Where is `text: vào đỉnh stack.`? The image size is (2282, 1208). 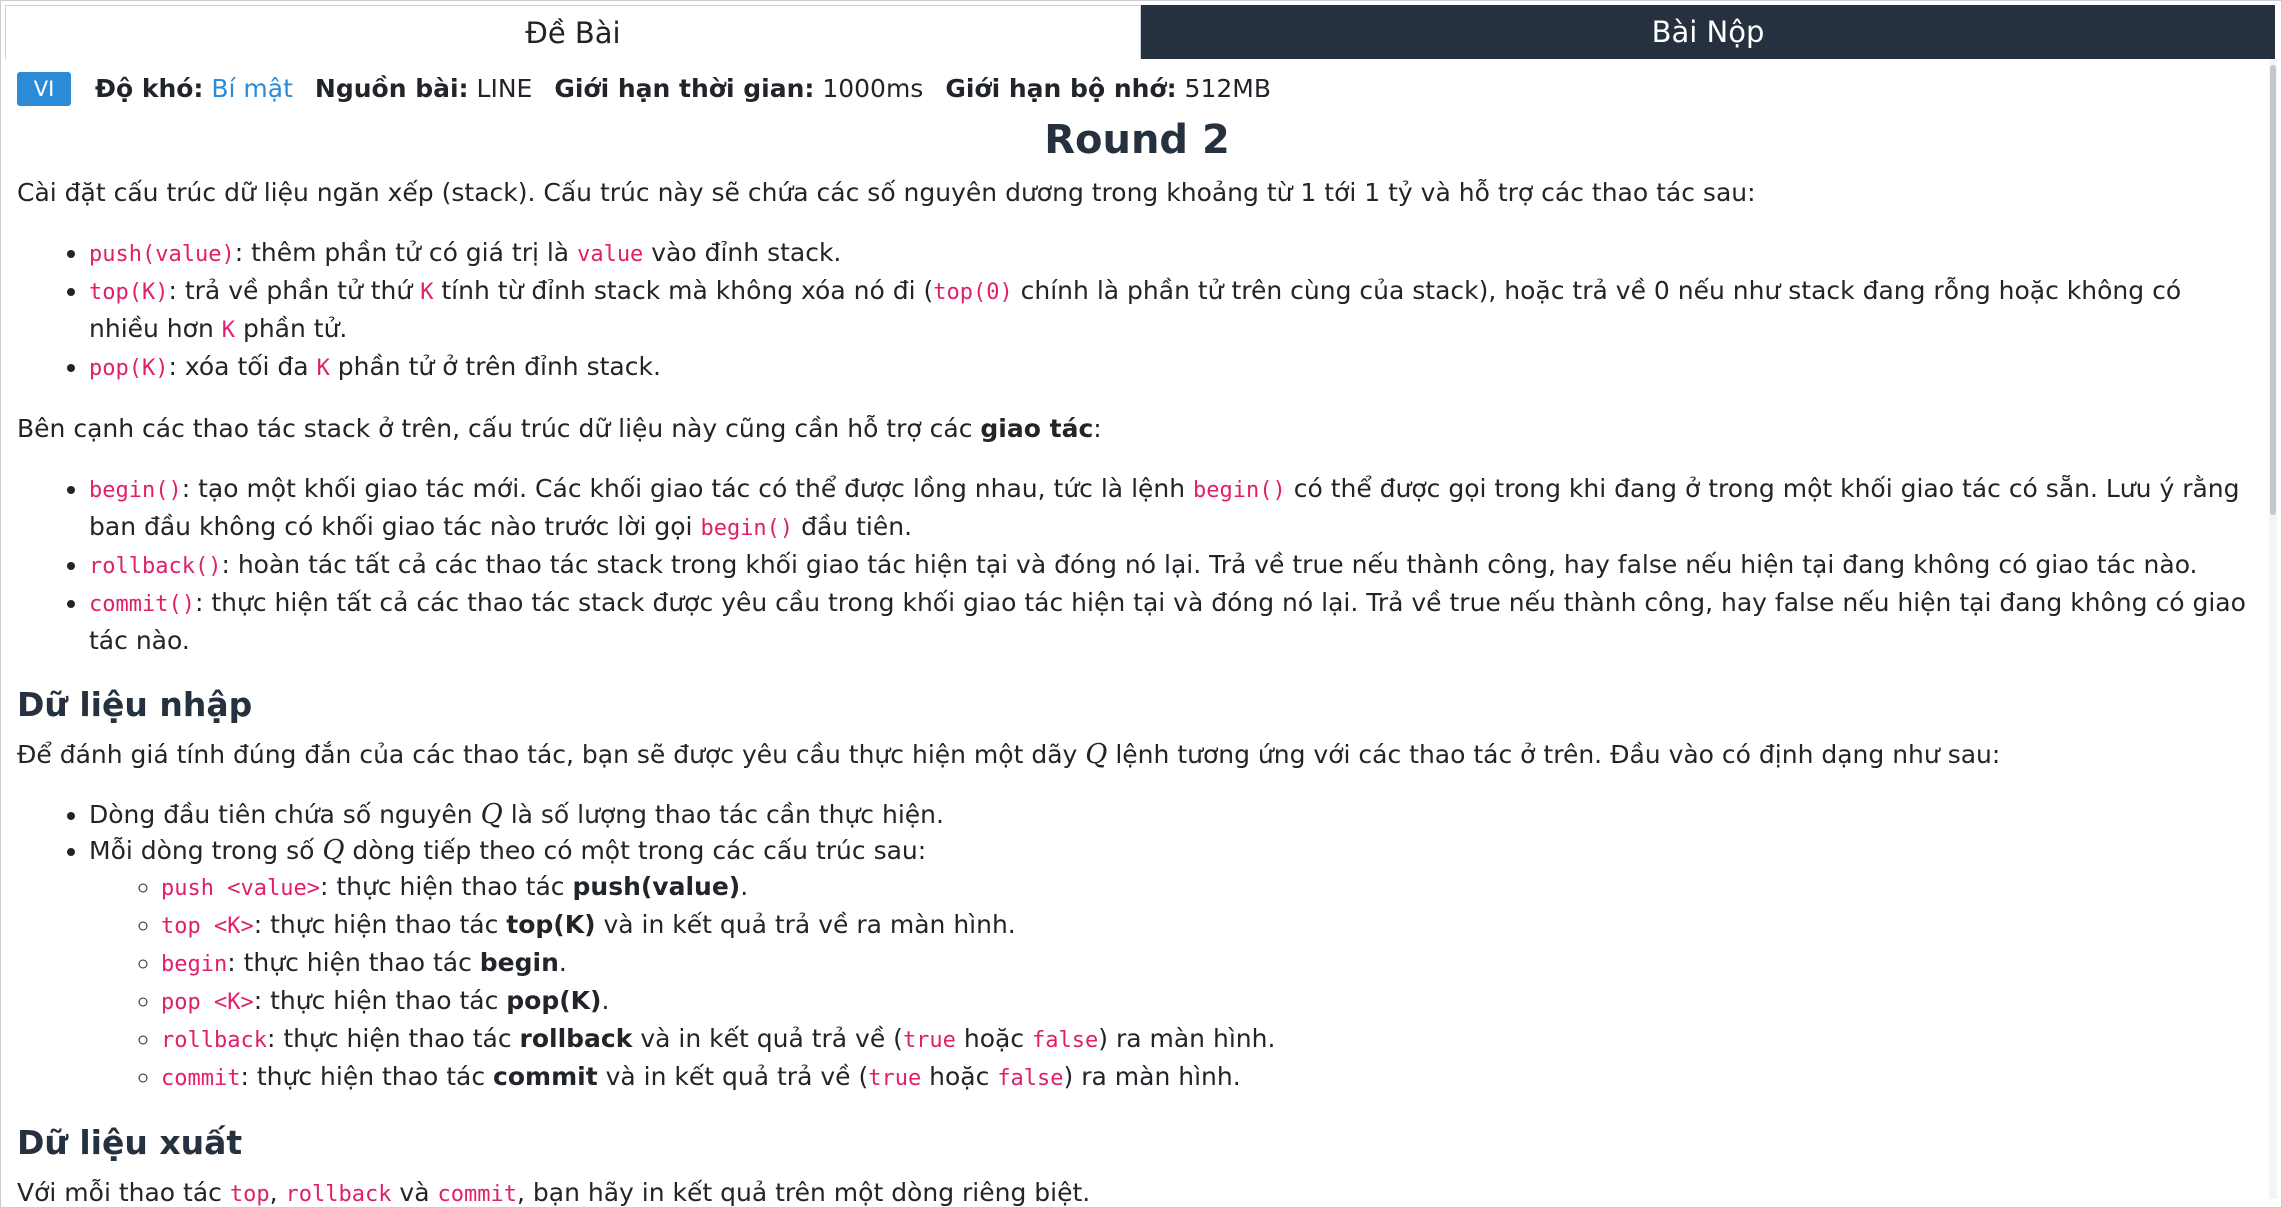
text: vào đỉnh stack. is located at coordinates (742, 252).